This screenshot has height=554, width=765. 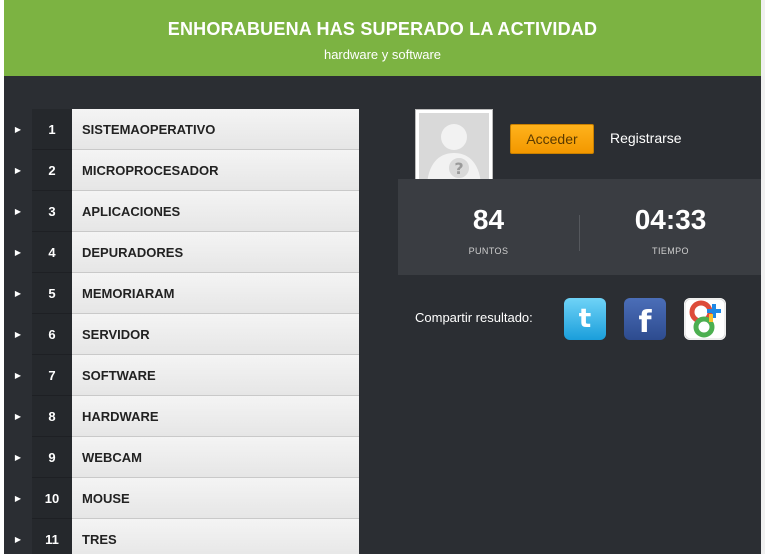 I want to click on page-title: ENHORABUENA HAS SUPERADO LA ACTIVIDAD, so click(x=382, y=29).